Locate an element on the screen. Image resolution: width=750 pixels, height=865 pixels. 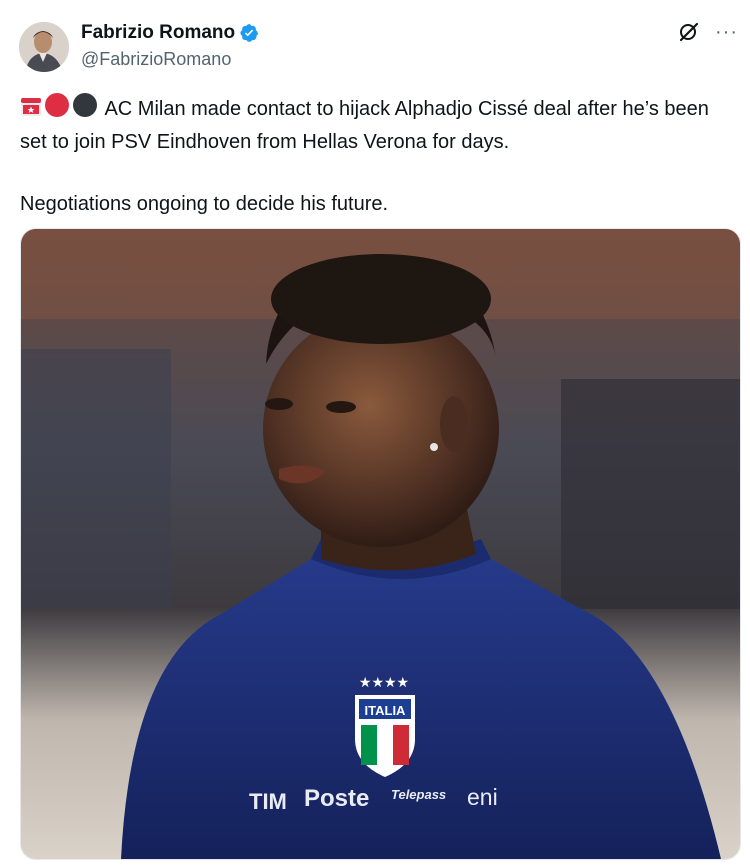
italia-crest: ★★★★ ITALIA FIGC is located at coordinates (385, 725).